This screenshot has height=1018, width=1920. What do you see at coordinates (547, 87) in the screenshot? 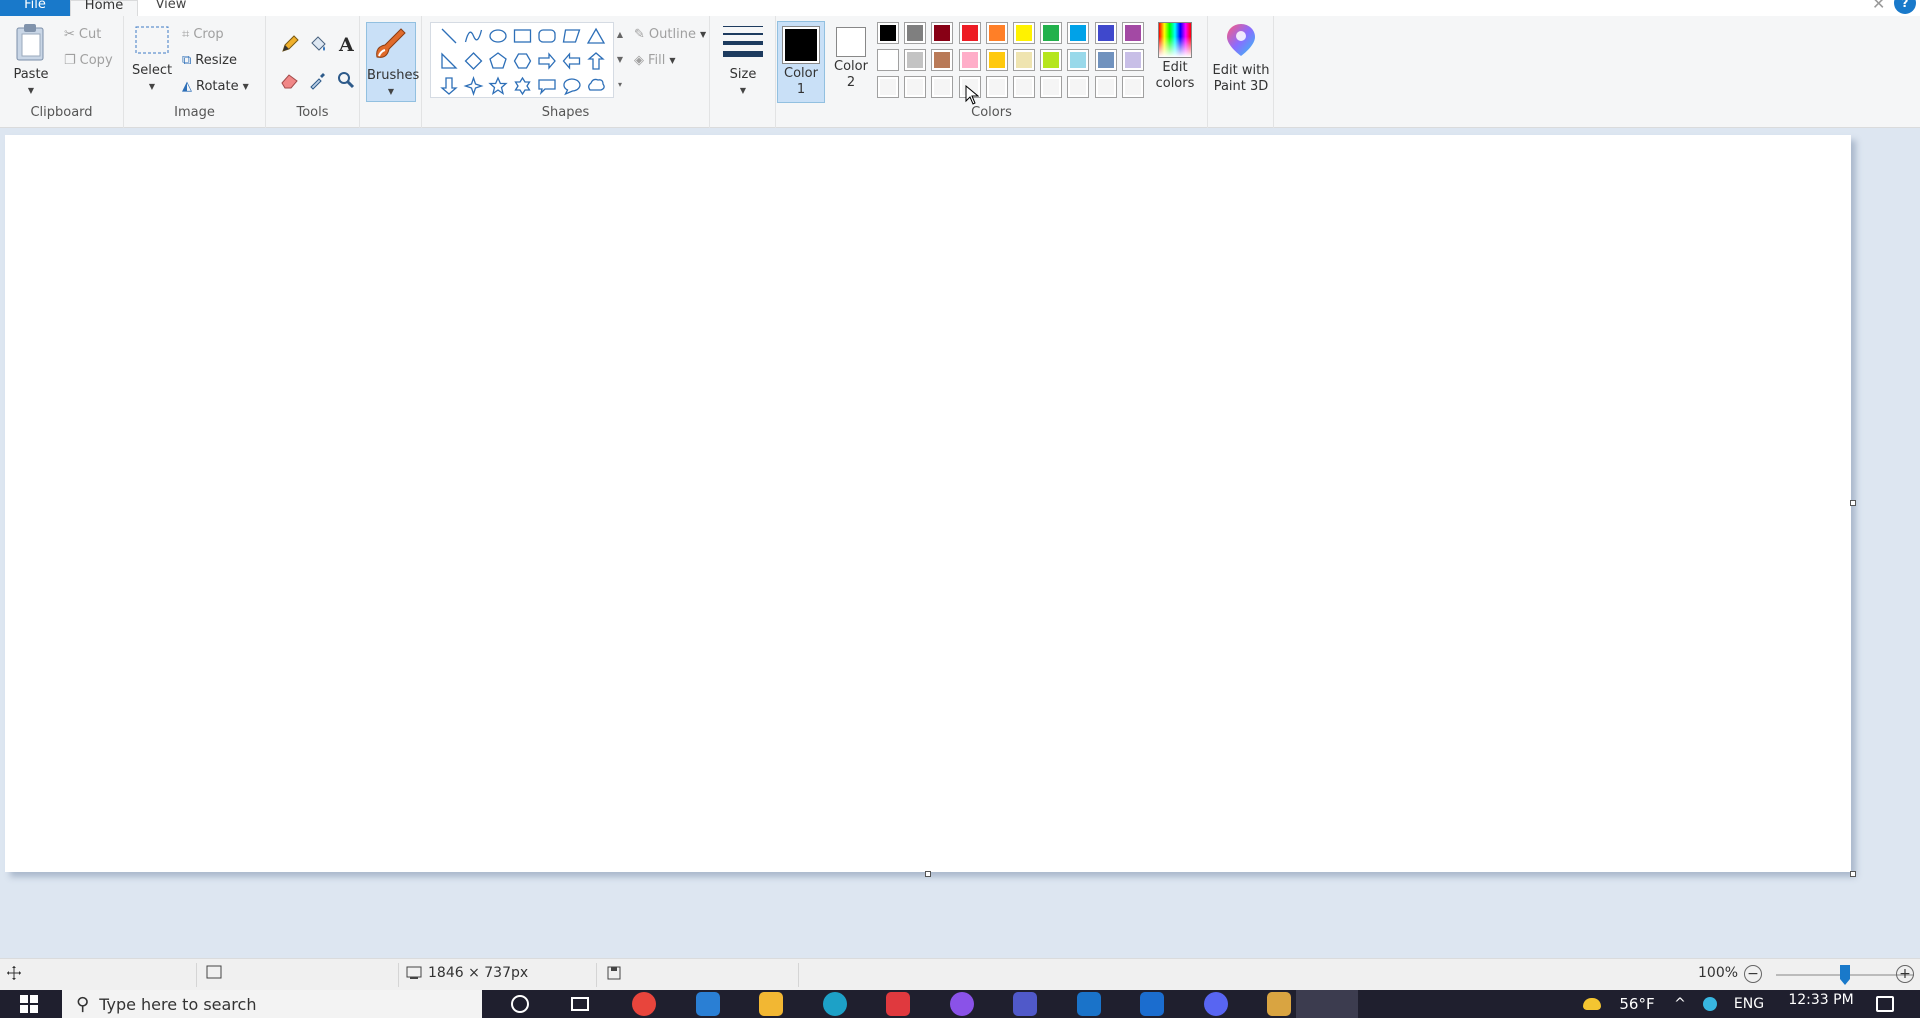
I see `rounded-callout-shape-icon` at bounding box center [547, 87].